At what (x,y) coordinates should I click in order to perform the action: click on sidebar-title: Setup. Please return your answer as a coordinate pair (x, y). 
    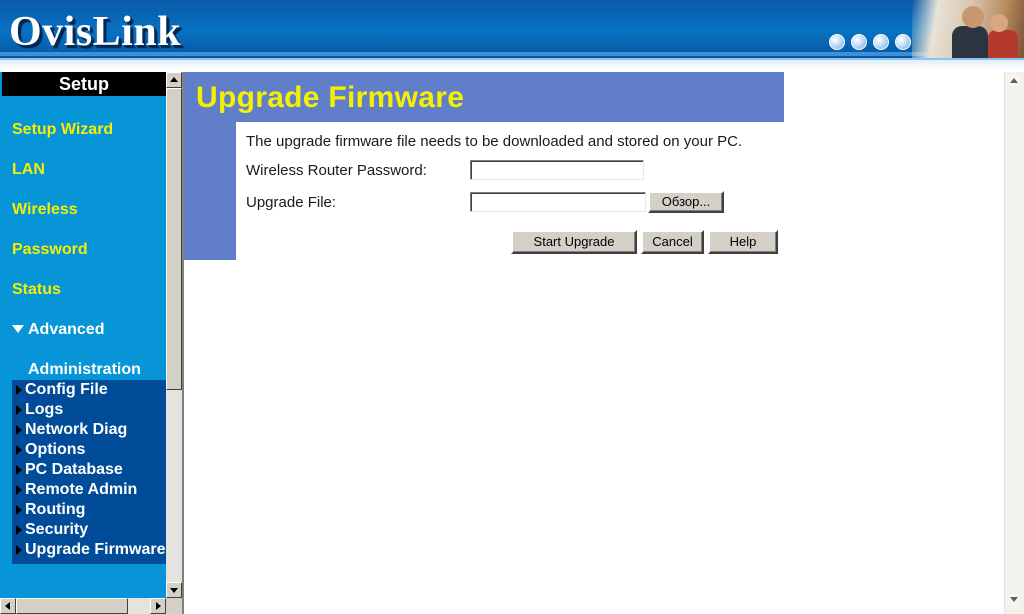
    Looking at the image, I should click on (84, 84).